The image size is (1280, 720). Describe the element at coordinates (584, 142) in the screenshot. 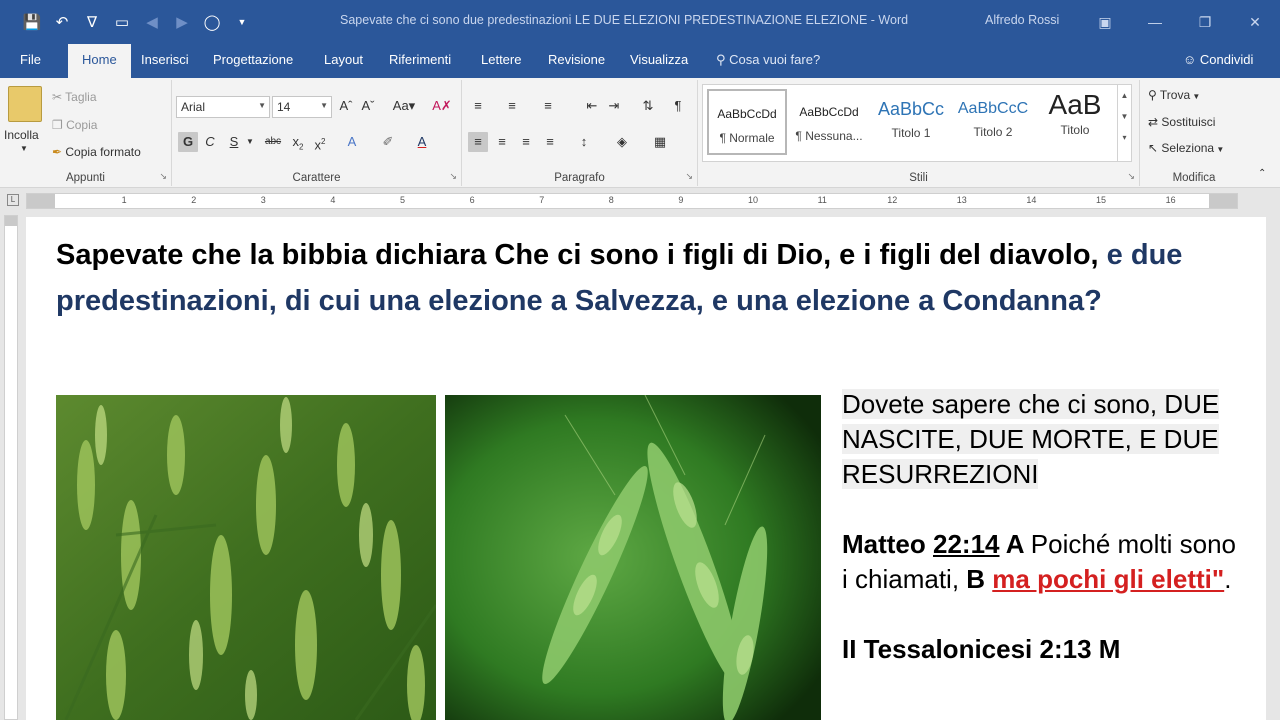

I see `line-spacing-icon: ↕` at that location.